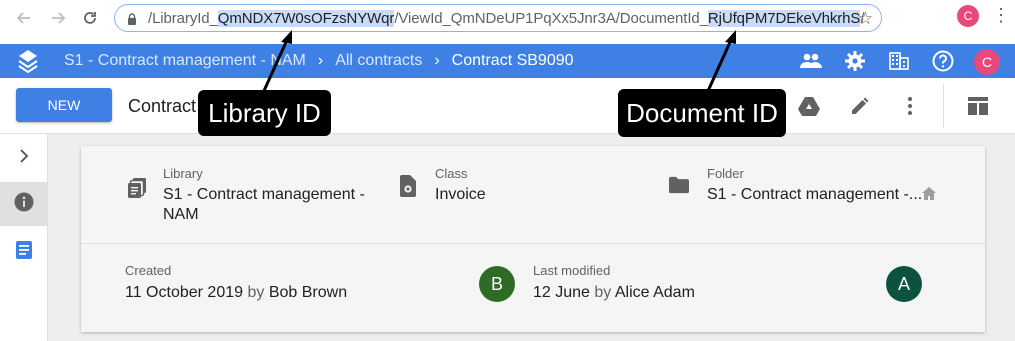 The width and height of the screenshot is (1015, 341). I want to click on lock-icon, so click(132, 21).